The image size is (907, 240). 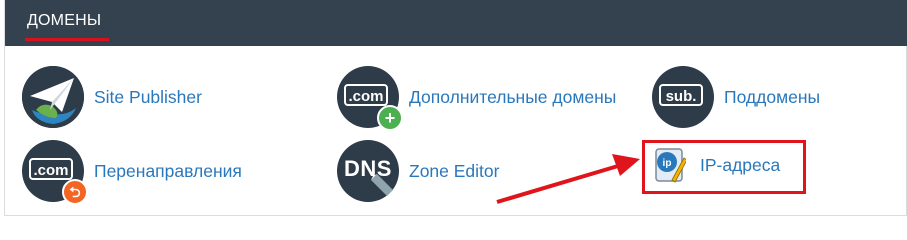 I want to click on ip-address-icon: ip, so click(x=670, y=165).